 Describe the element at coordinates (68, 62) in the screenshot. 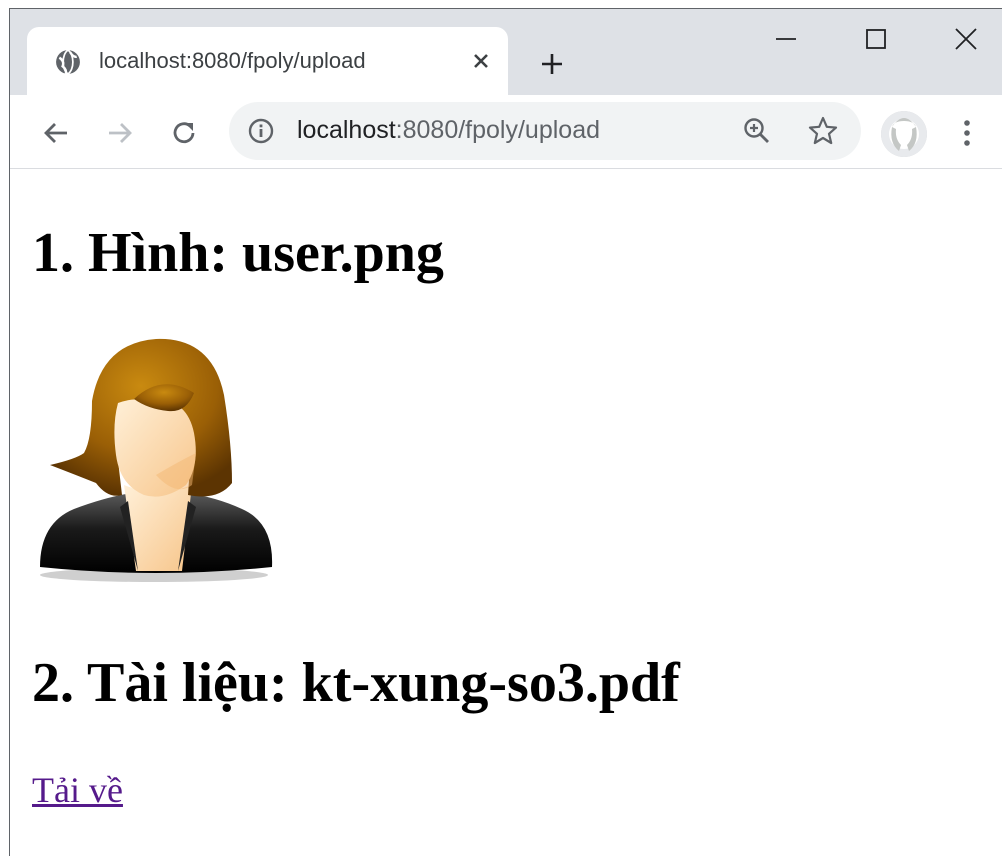

I see `globe-icon` at that location.